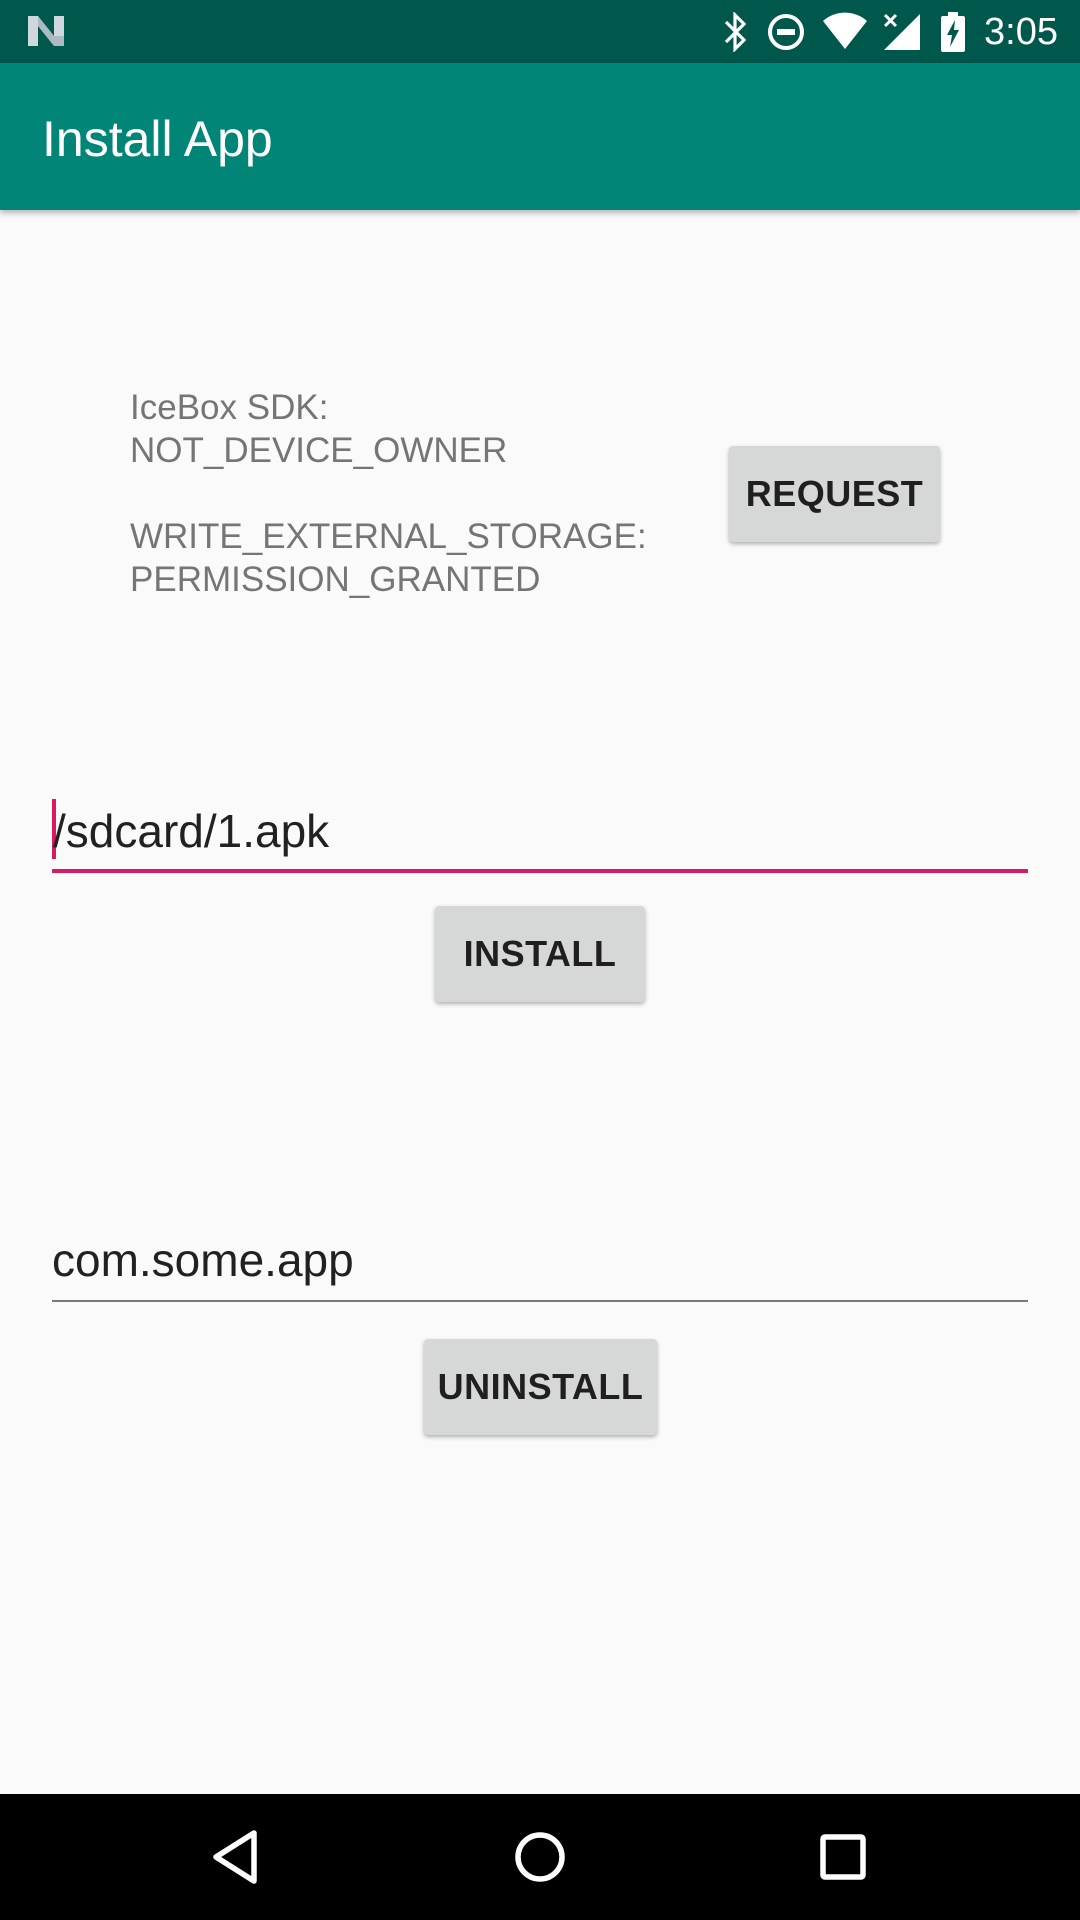 This screenshot has height=1920, width=1080. What do you see at coordinates (735, 32) in the screenshot?
I see `bluetooth-icon` at bounding box center [735, 32].